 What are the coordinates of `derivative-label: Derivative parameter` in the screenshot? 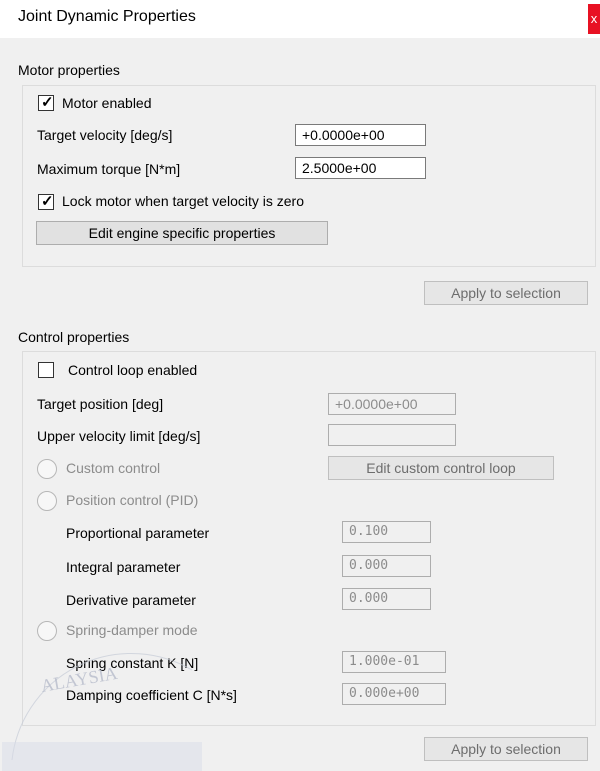 It's located at (131, 600).